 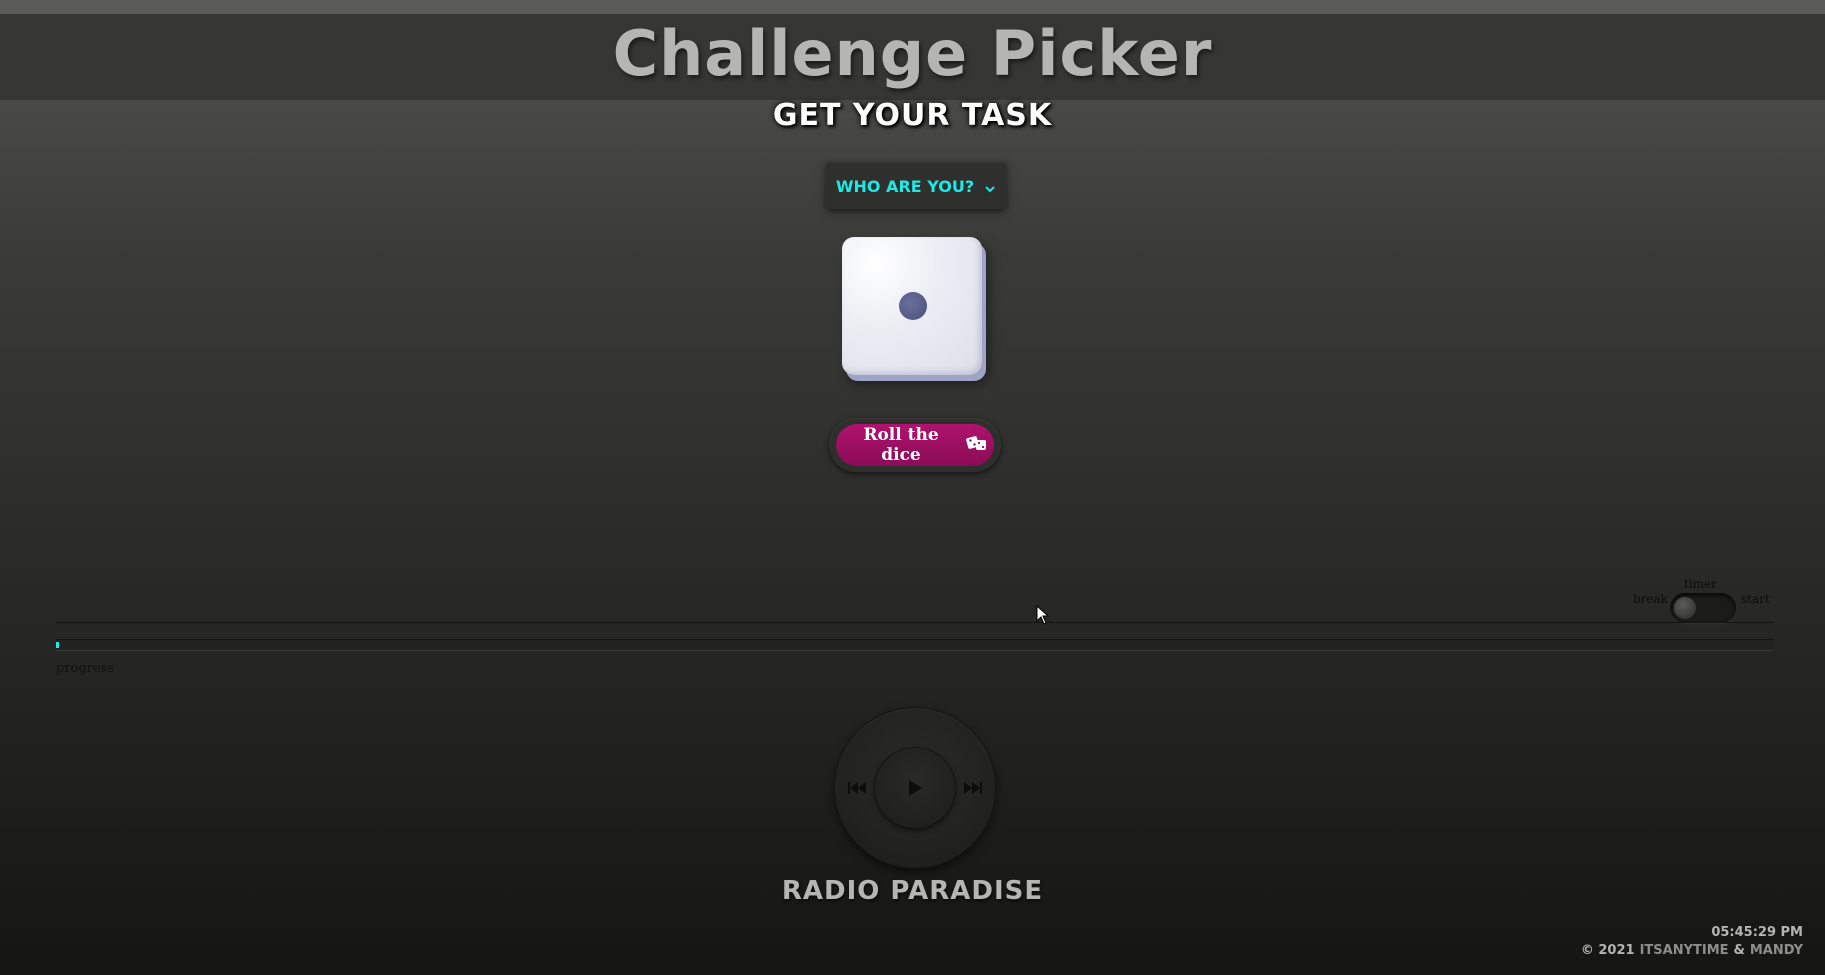 I want to click on roll-dice-label: Roll the dice, so click(x=901, y=445).